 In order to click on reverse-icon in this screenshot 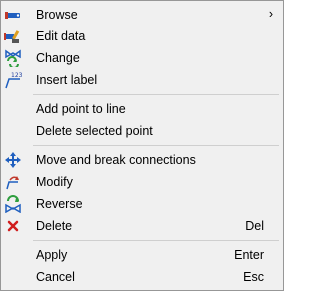, I will do `click(13, 204)`.